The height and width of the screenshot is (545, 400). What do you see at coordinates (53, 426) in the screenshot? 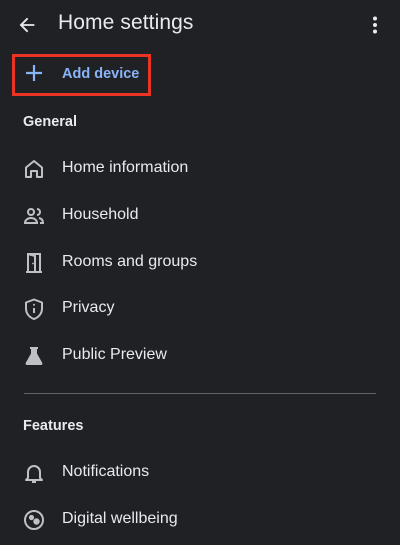
I see `section-header-features: Features` at bounding box center [53, 426].